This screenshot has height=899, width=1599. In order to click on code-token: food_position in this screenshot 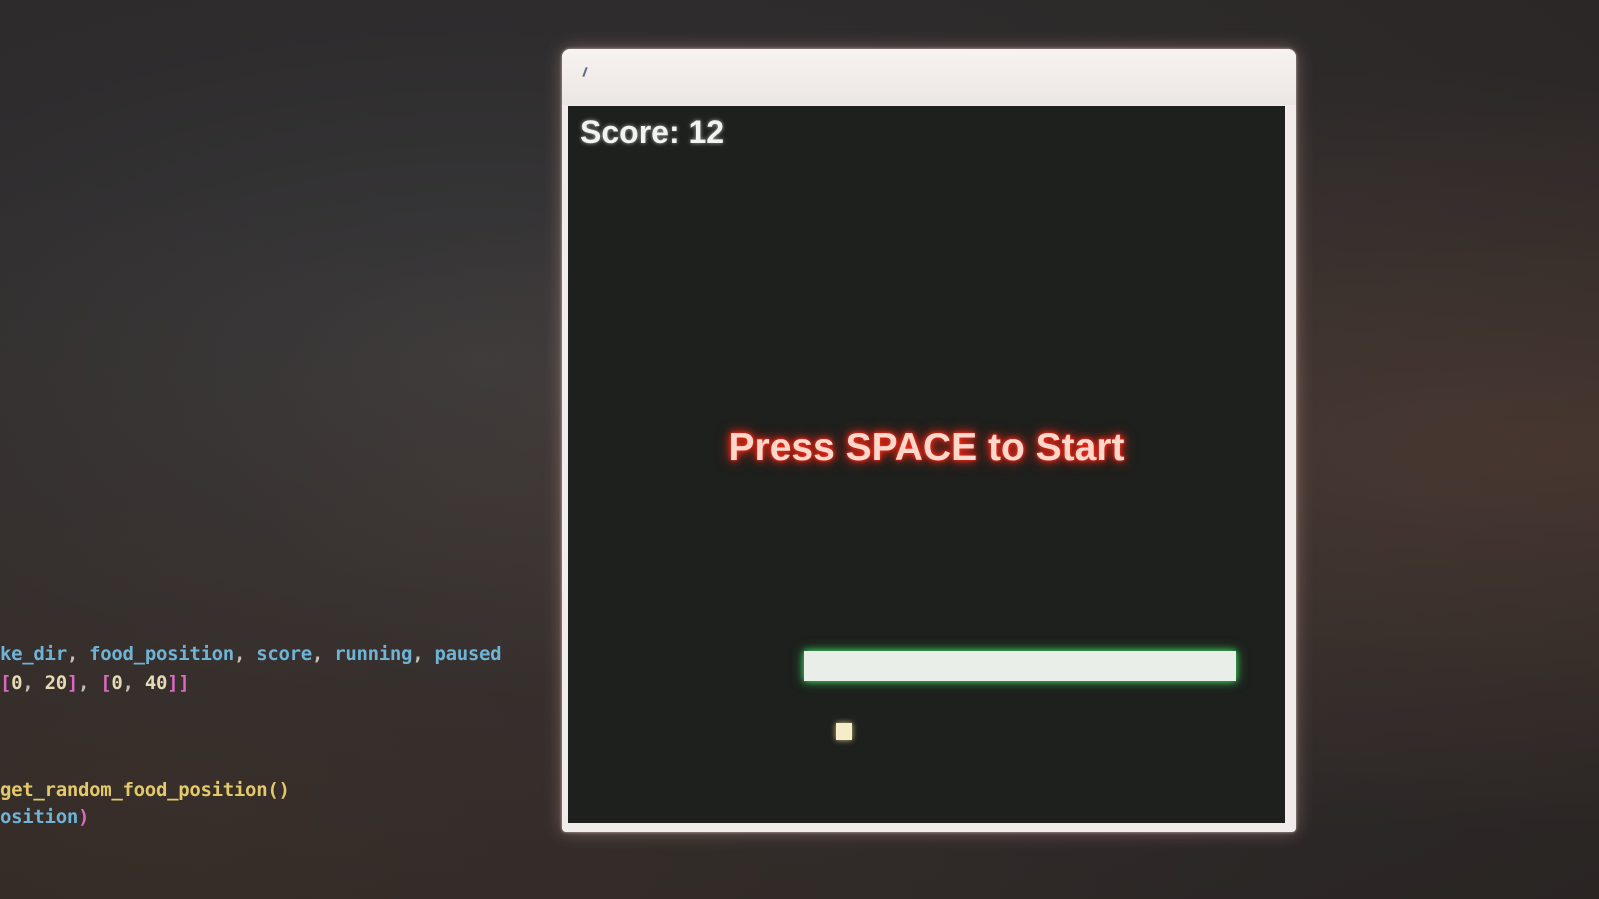, I will do `click(161, 654)`.